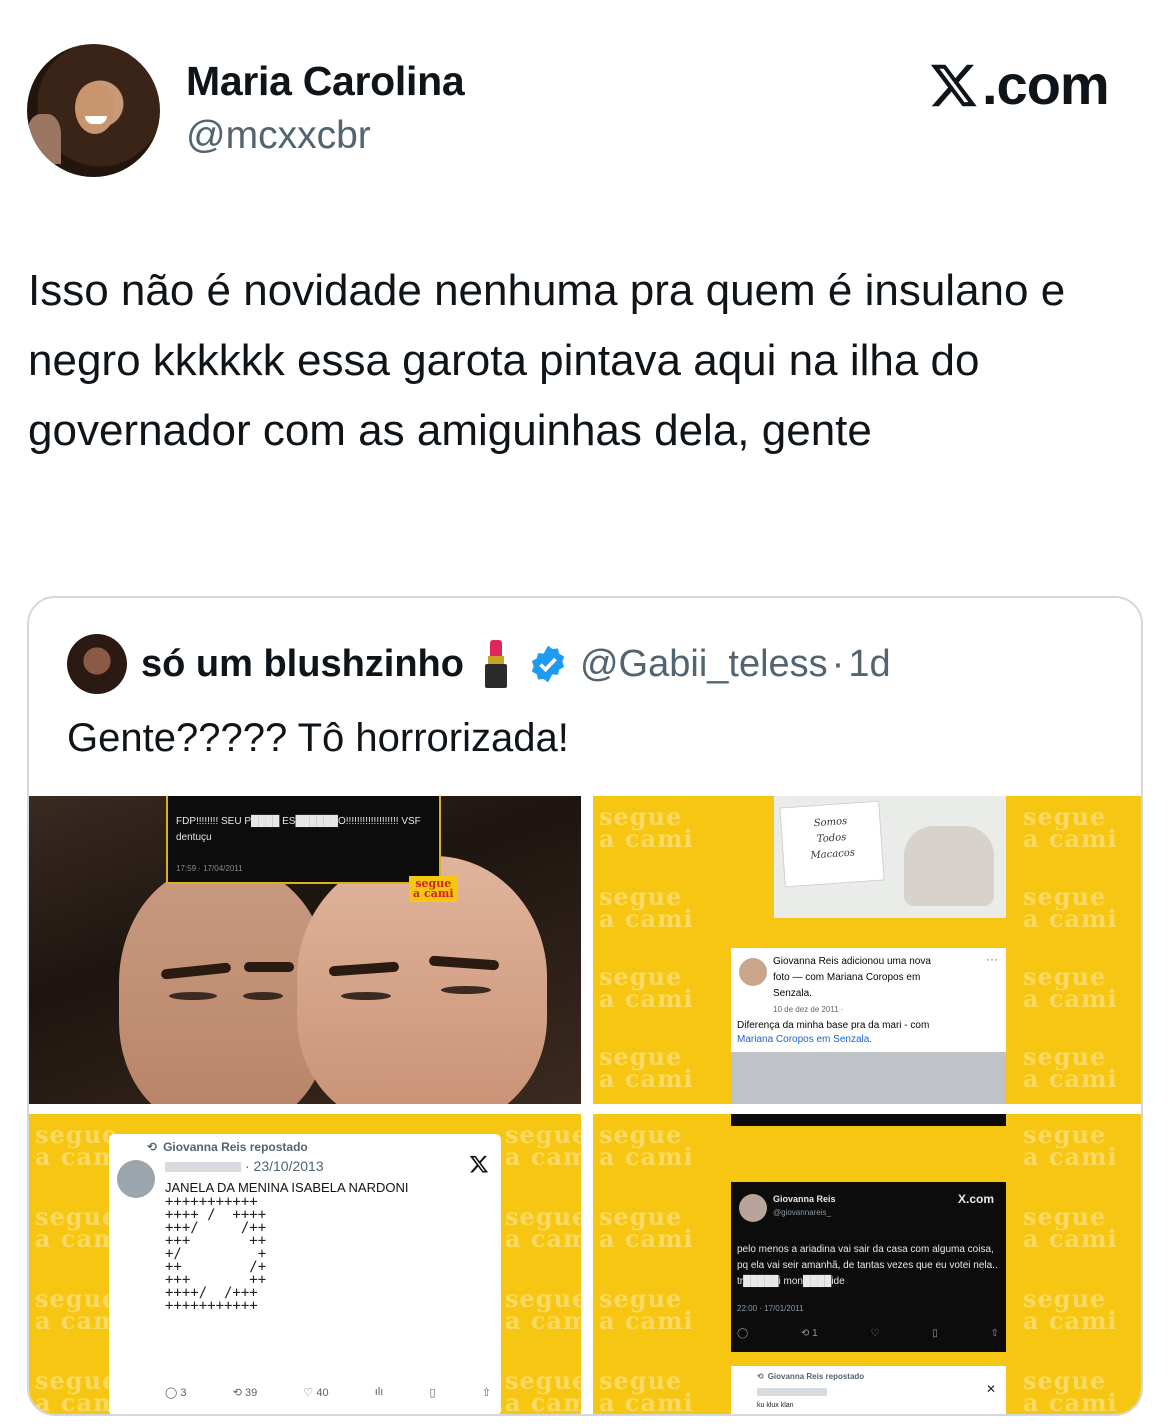 This screenshot has height=1427, width=1169. What do you see at coordinates (975, 1199) in the screenshot?
I see `image4-brand: X.com` at bounding box center [975, 1199].